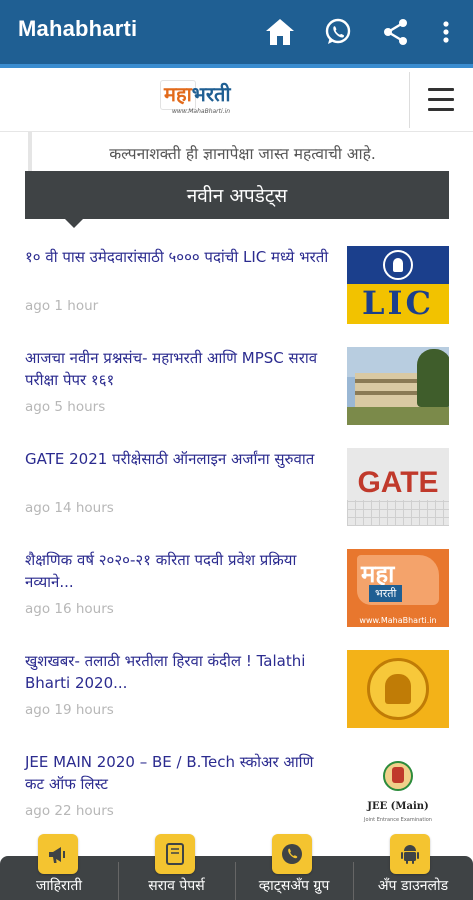 Image resolution: width=473 pixels, height=900 pixels. What do you see at coordinates (201, 111) in the screenshot?
I see `logo-url: www.MahaBharti.in` at bounding box center [201, 111].